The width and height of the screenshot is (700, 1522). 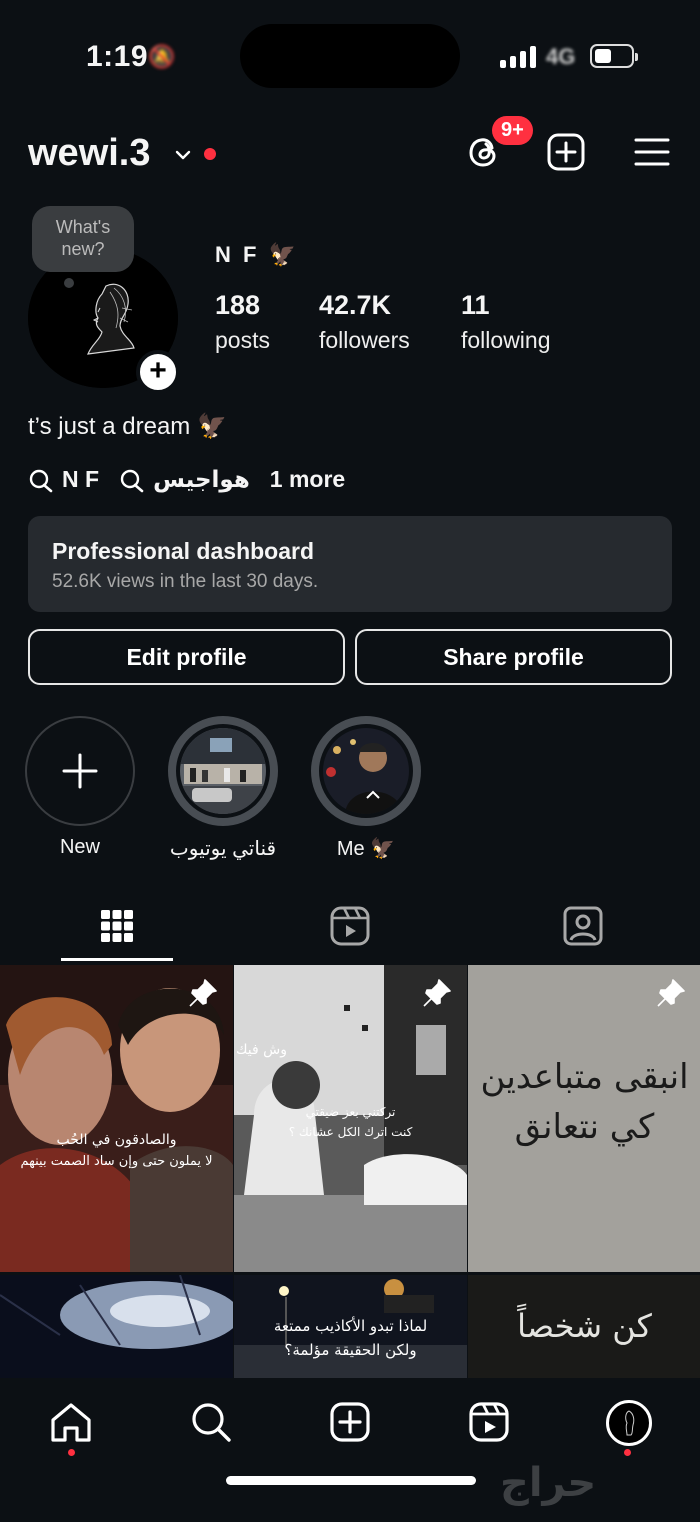 I want to click on link-label-hawajees: هواجيس, so click(x=201, y=479).